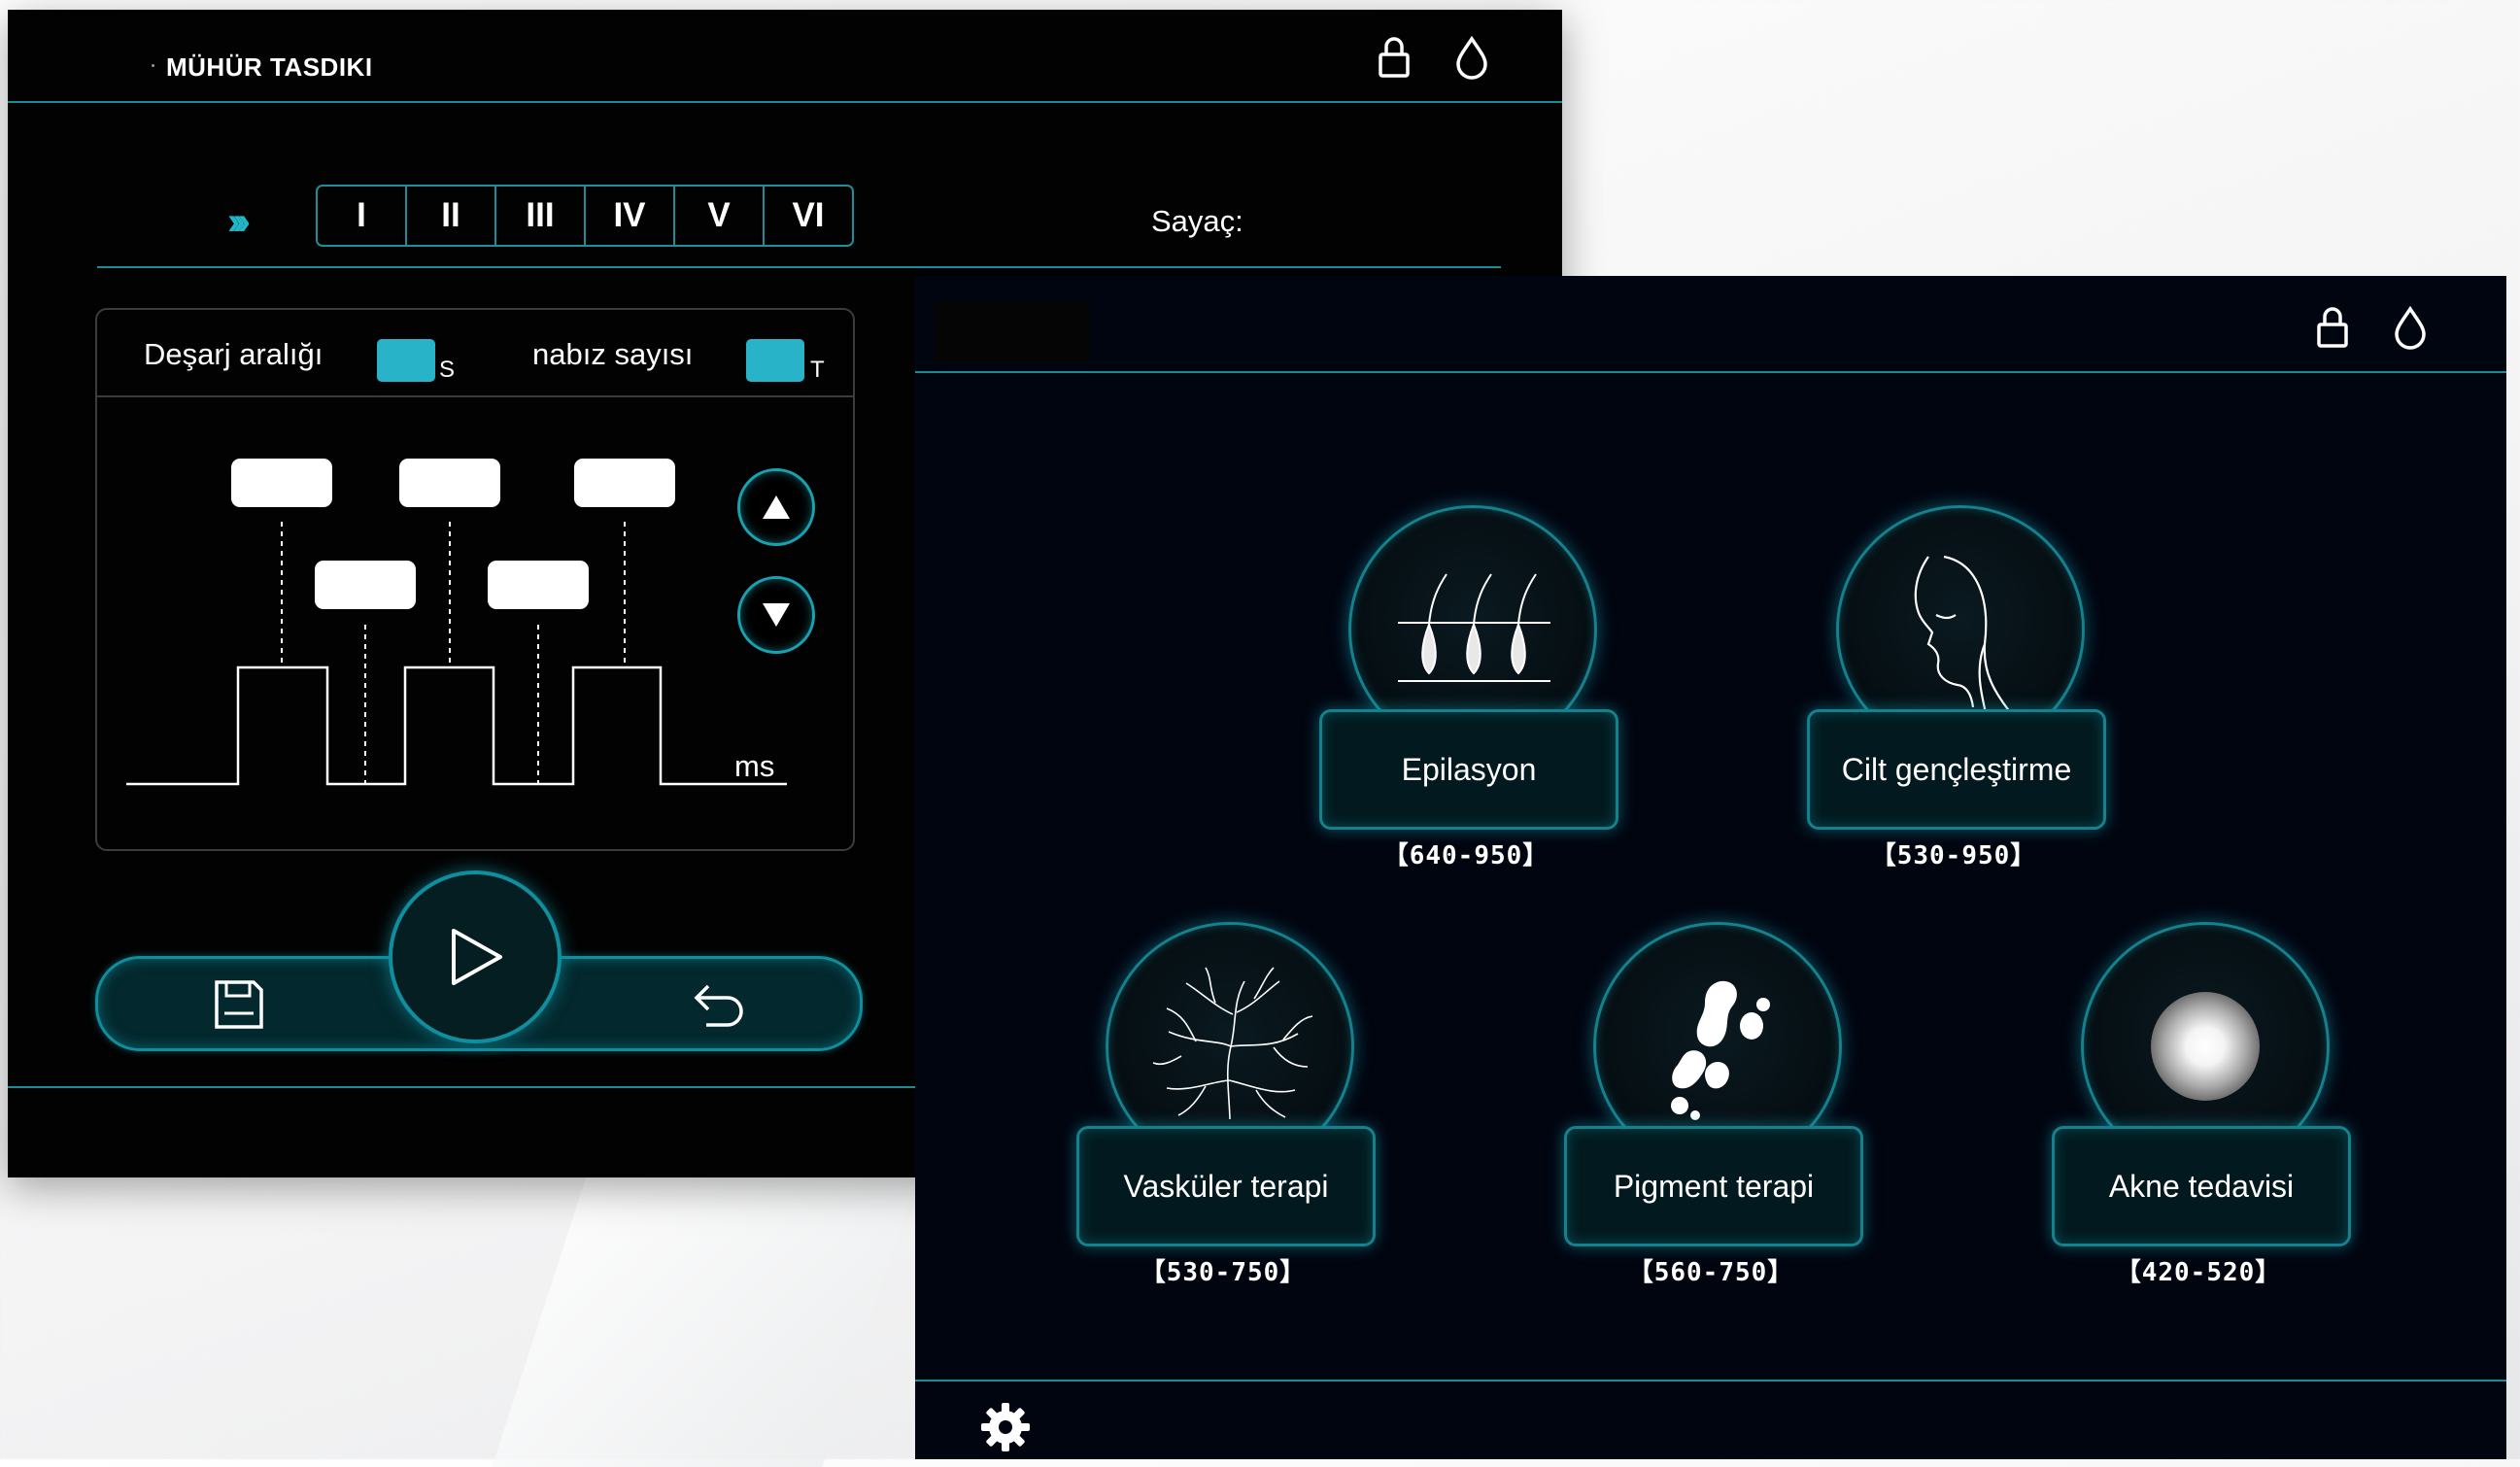 This screenshot has width=2520, height=1467. What do you see at coordinates (1469, 689) in the screenshot?
I see `mode-card-epilation: Epilasyon 【640-950】` at bounding box center [1469, 689].